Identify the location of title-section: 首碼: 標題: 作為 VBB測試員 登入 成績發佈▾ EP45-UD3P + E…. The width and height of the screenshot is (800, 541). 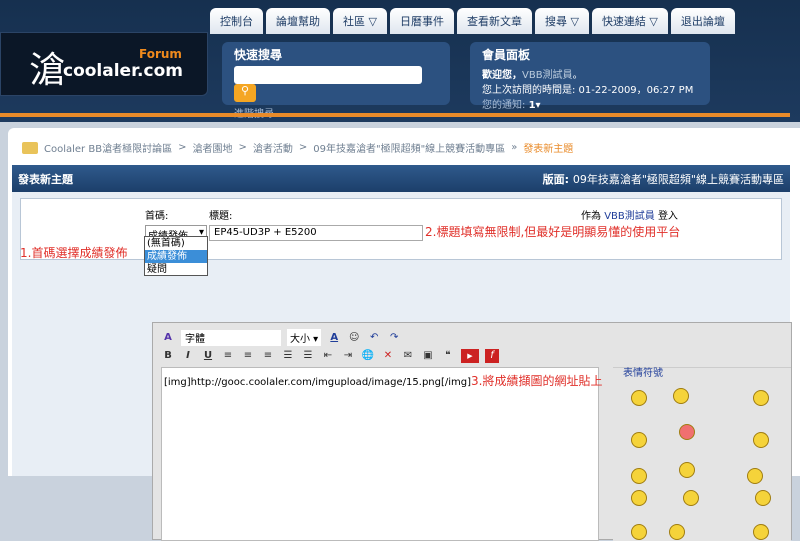
(401, 229).